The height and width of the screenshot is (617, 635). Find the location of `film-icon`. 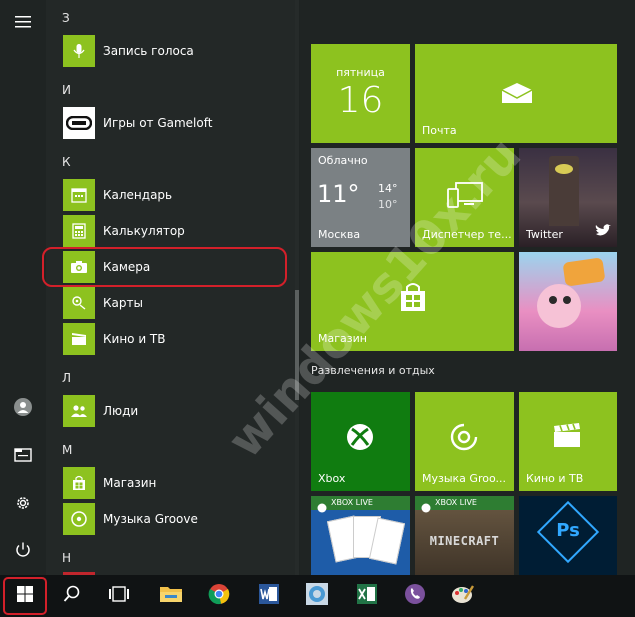

film-icon is located at coordinates (79, 339).